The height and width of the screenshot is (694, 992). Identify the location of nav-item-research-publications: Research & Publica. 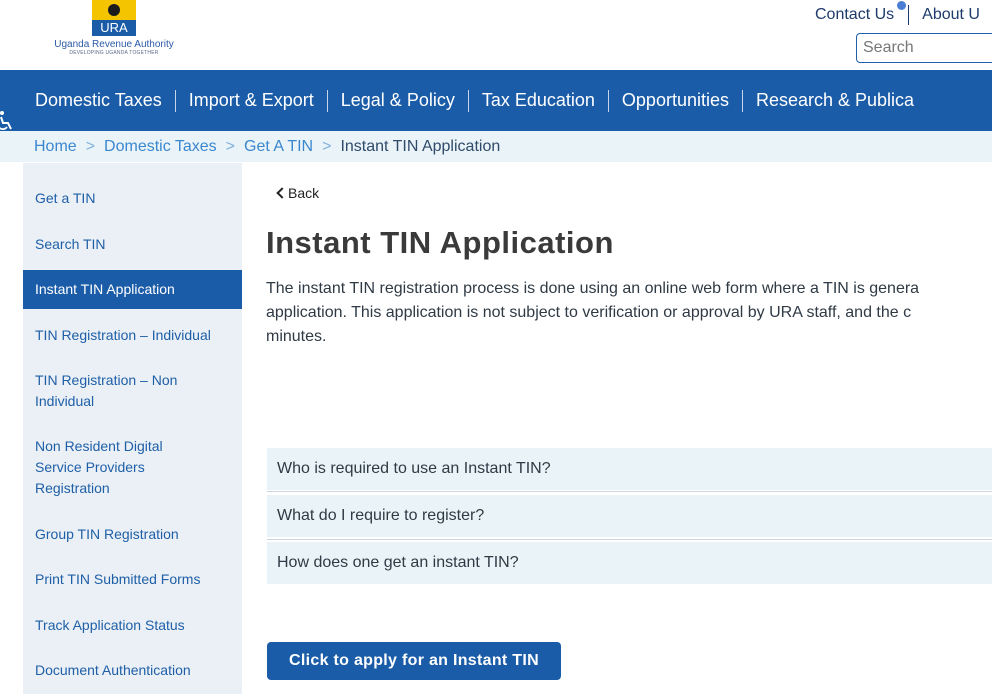
(841, 100).